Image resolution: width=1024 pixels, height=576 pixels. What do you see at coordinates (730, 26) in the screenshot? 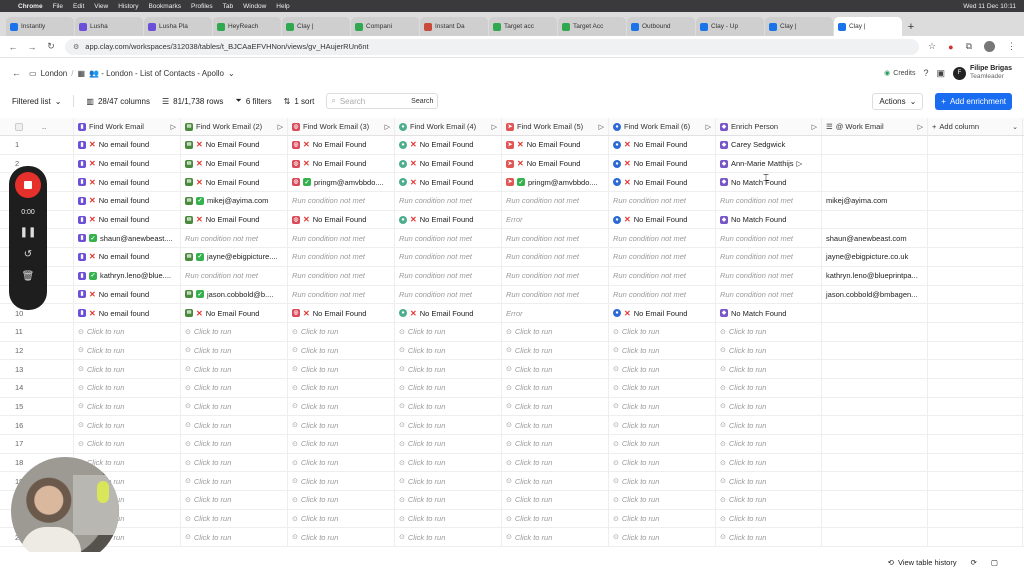
I see `browser-tab: Clay - Up` at bounding box center [730, 26].